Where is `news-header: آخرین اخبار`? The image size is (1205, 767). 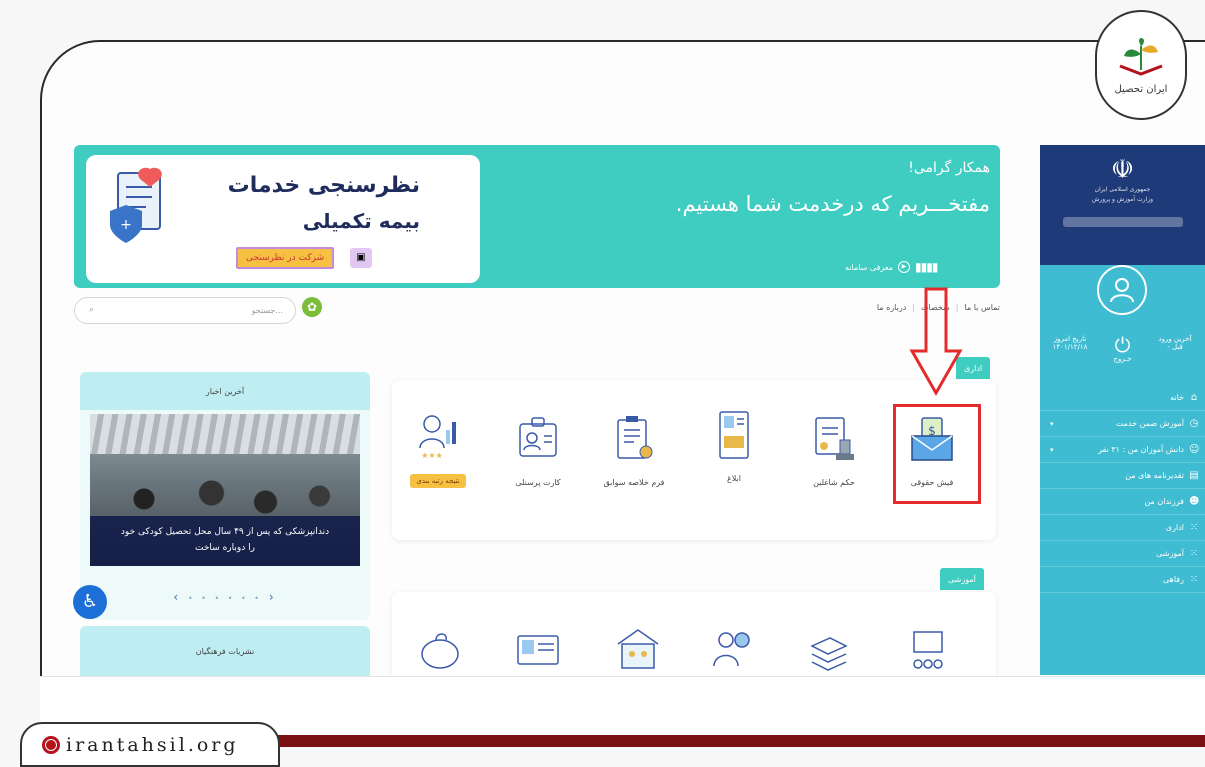
news-header: آخرین اخبار is located at coordinates (225, 391).